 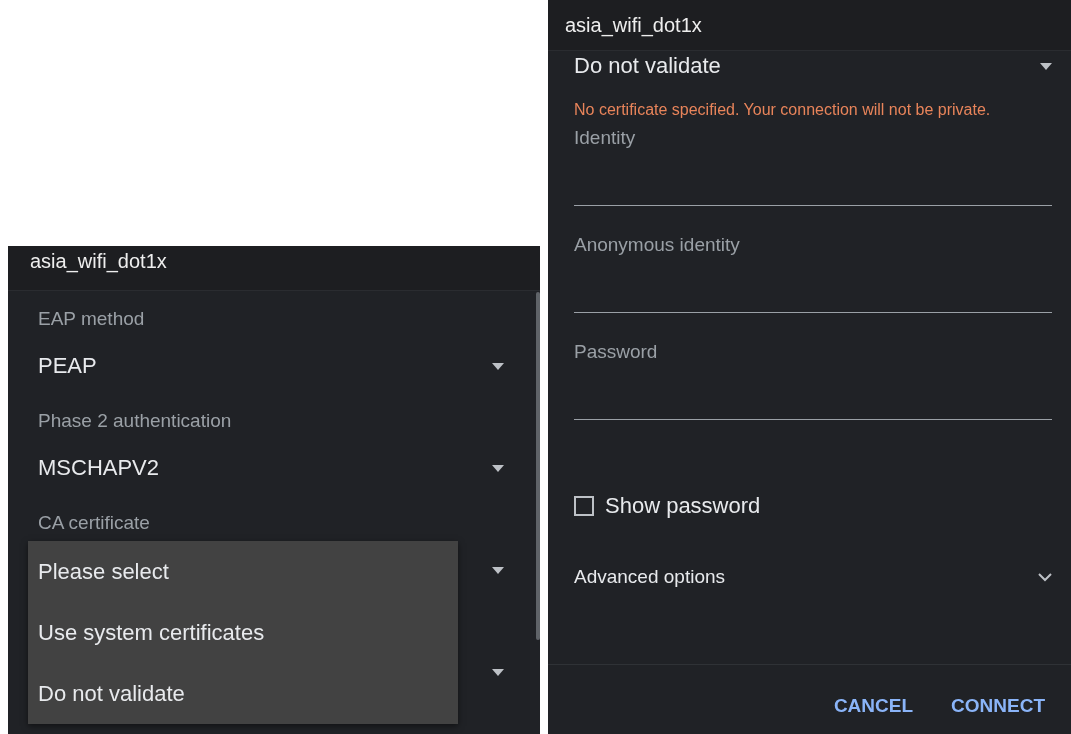 I want to click on field-label: EAP method, so click(x=92, y=319).